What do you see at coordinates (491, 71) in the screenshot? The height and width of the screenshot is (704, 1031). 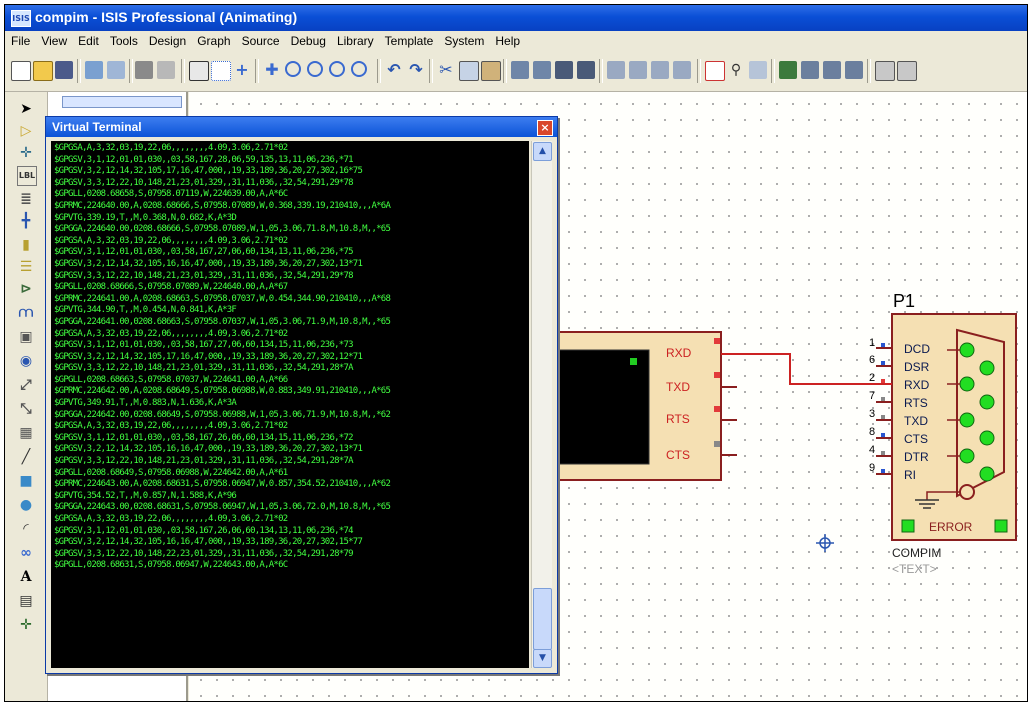 I see `paste-icon` at bounding box center [491, 71].